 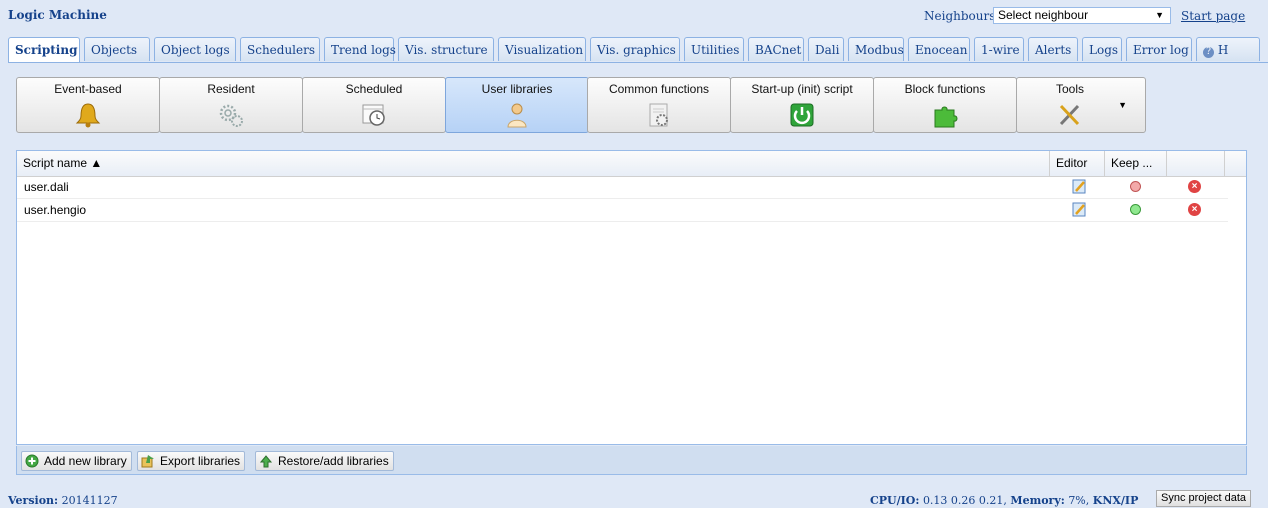 I want to click on script-name: user.dali, so click(x=46, y=187).